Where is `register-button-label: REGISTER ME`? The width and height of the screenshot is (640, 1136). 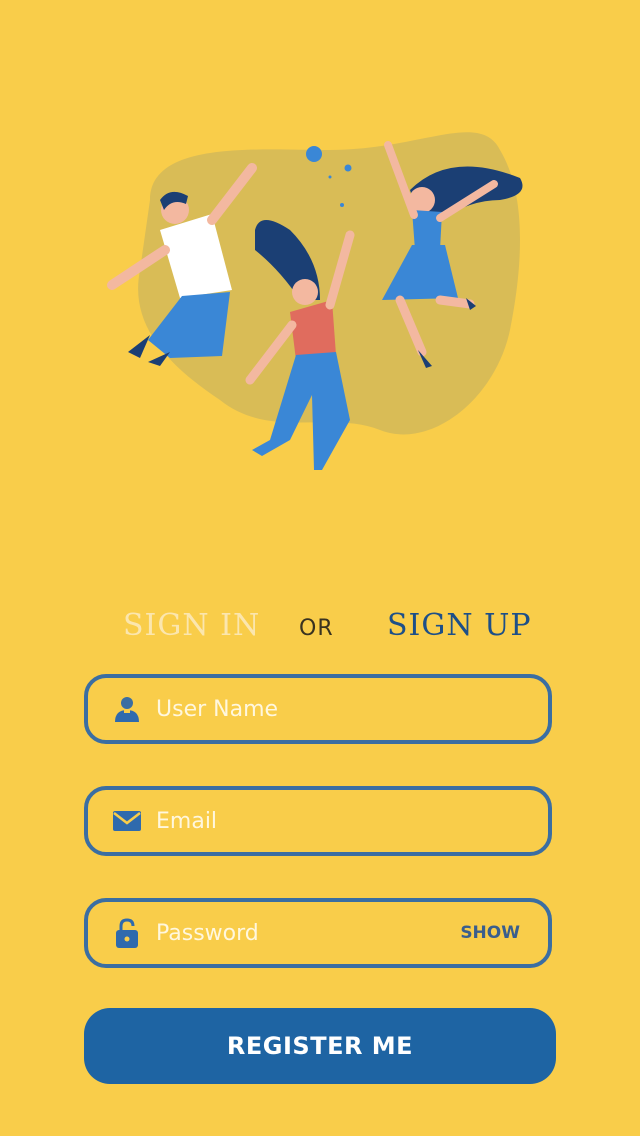 register-button-label: REGISTER ME is located at coordinates (320, 1046).